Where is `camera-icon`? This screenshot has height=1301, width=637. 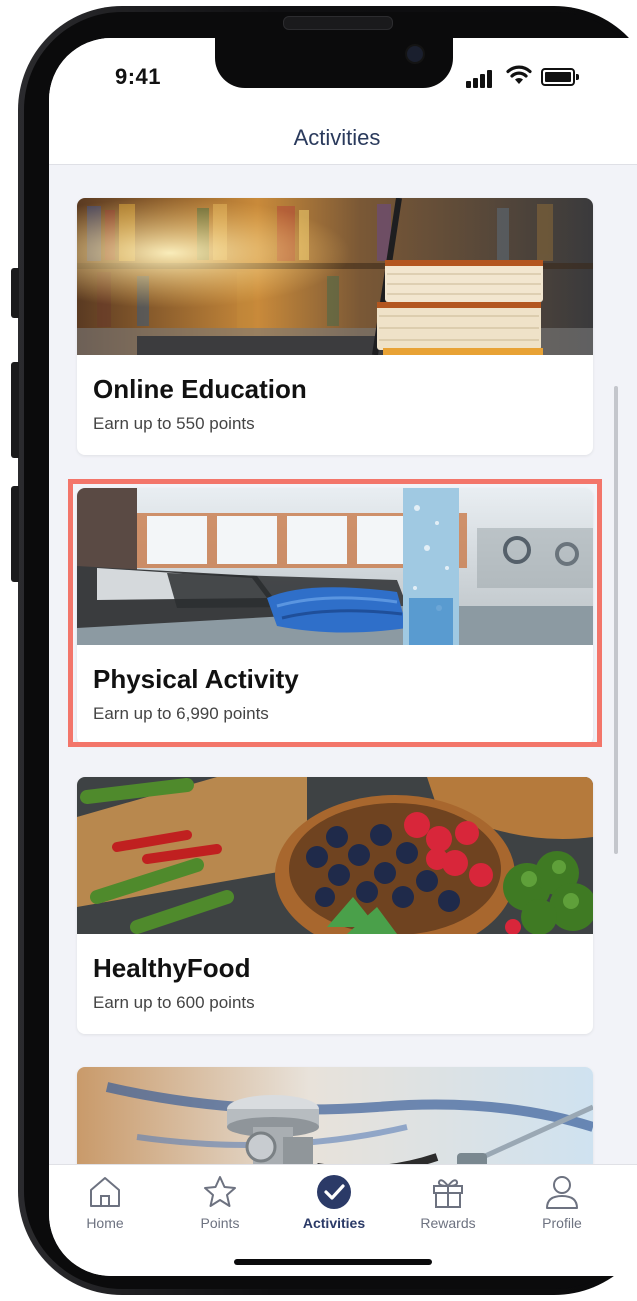
camera-icon is located at coordinates (415, 54).